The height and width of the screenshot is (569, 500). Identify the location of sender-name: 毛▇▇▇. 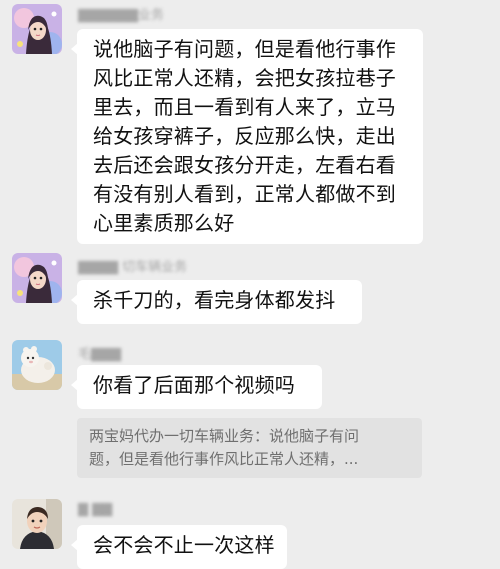
(99, 354).